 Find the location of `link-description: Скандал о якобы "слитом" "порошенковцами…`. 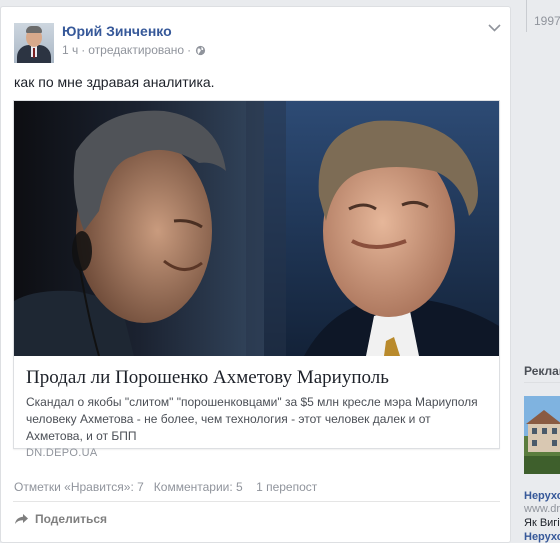

link-description: Скандал о якобы "слитом" "порошенковцами… is located at coordinates (257, 419).